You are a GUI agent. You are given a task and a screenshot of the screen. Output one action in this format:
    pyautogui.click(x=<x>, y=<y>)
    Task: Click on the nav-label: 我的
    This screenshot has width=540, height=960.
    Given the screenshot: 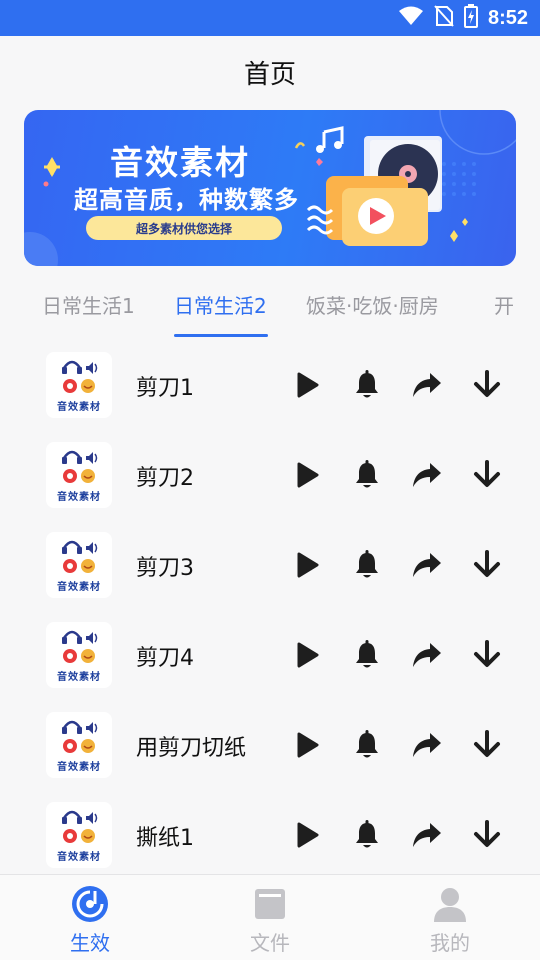 What is the action you would take?
    pyautogui.click(x=450, y=943)
    